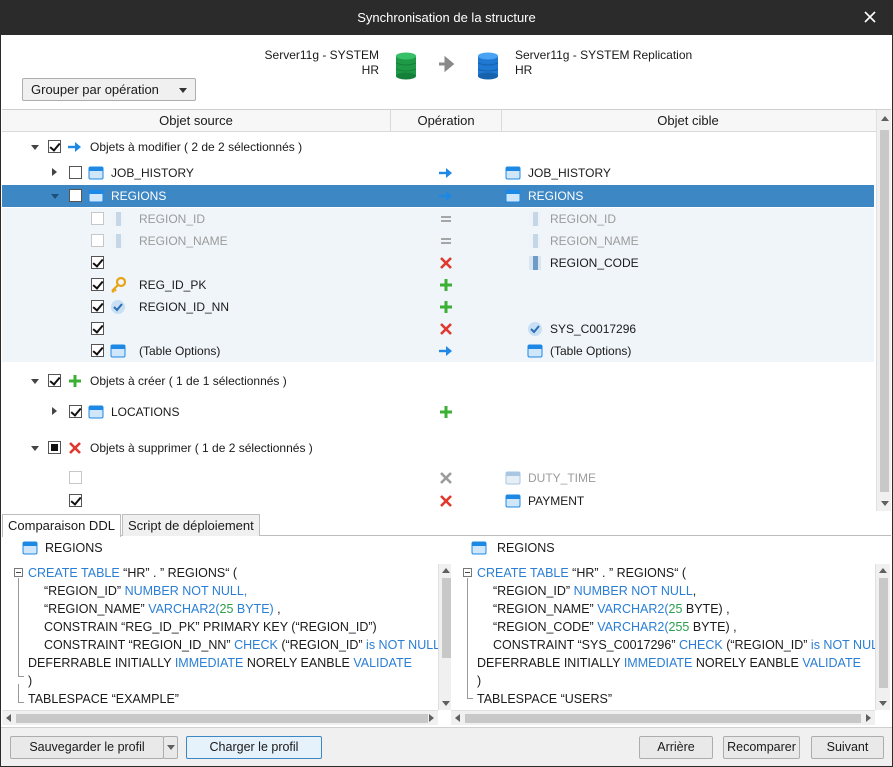  I want to click on target-database-icon, so click(488, 66).